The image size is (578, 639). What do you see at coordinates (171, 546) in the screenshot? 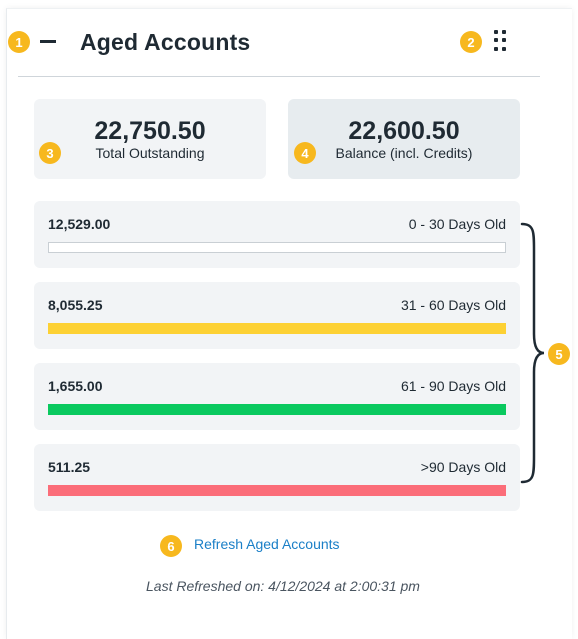
I see `callout-6: 6` at bounding box center [171, 546].